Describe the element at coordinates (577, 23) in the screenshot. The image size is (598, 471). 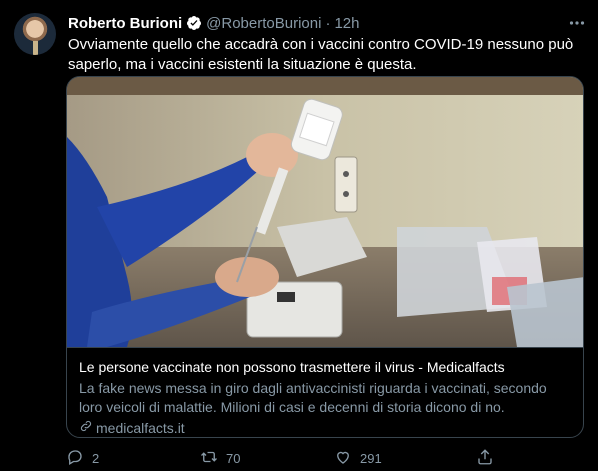
I see `more-icon` at that location.